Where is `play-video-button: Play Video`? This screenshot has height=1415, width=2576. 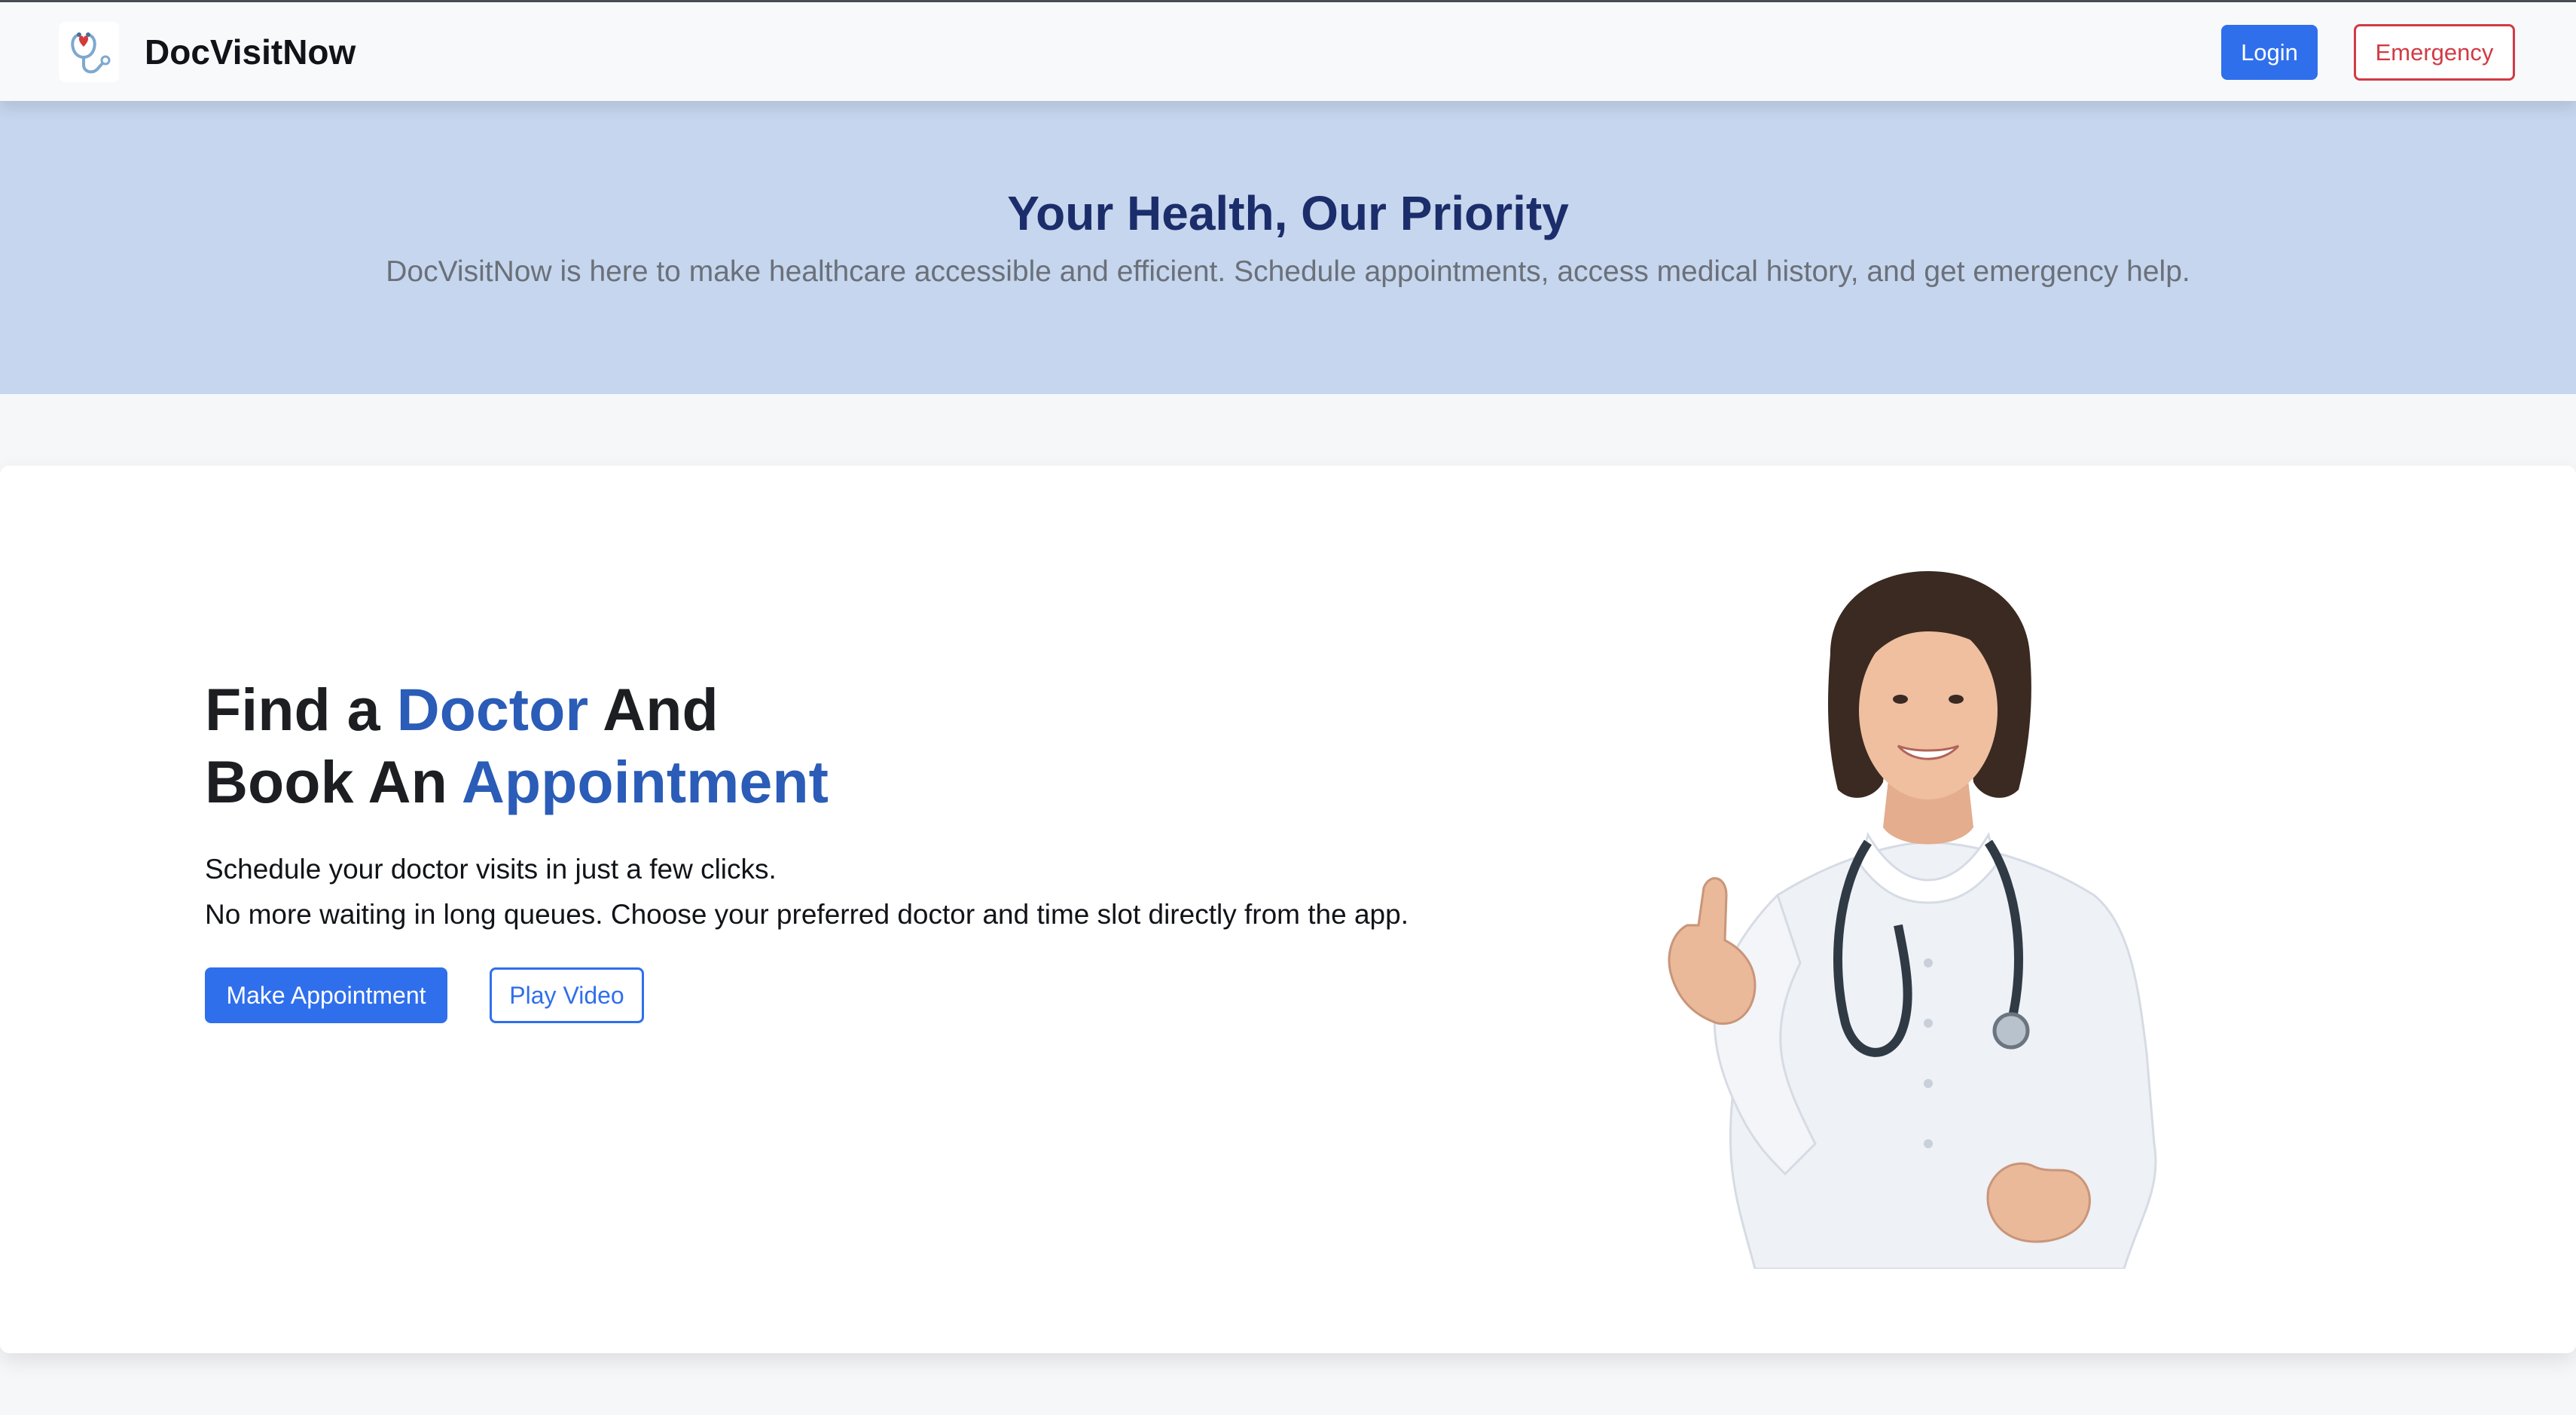 play-video-button: Play Video is located at coordinates (567, 995).